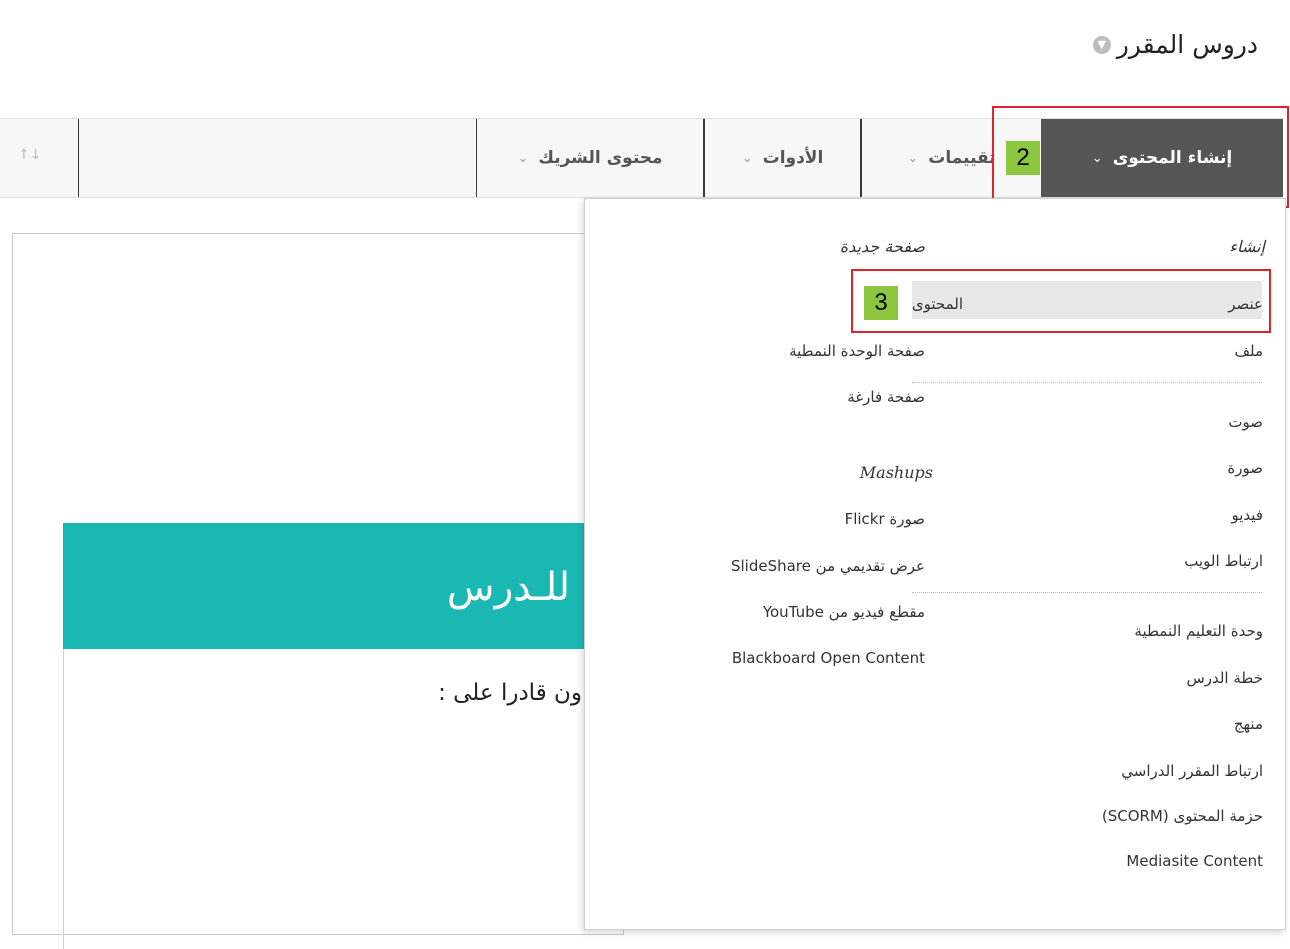 The width and height of the screenshot is (1290, 949). What do you see at coordinates (1247, 246) in the screenshot?
I see `create-heading: إنشاء` at bounding box center [1247, 246].